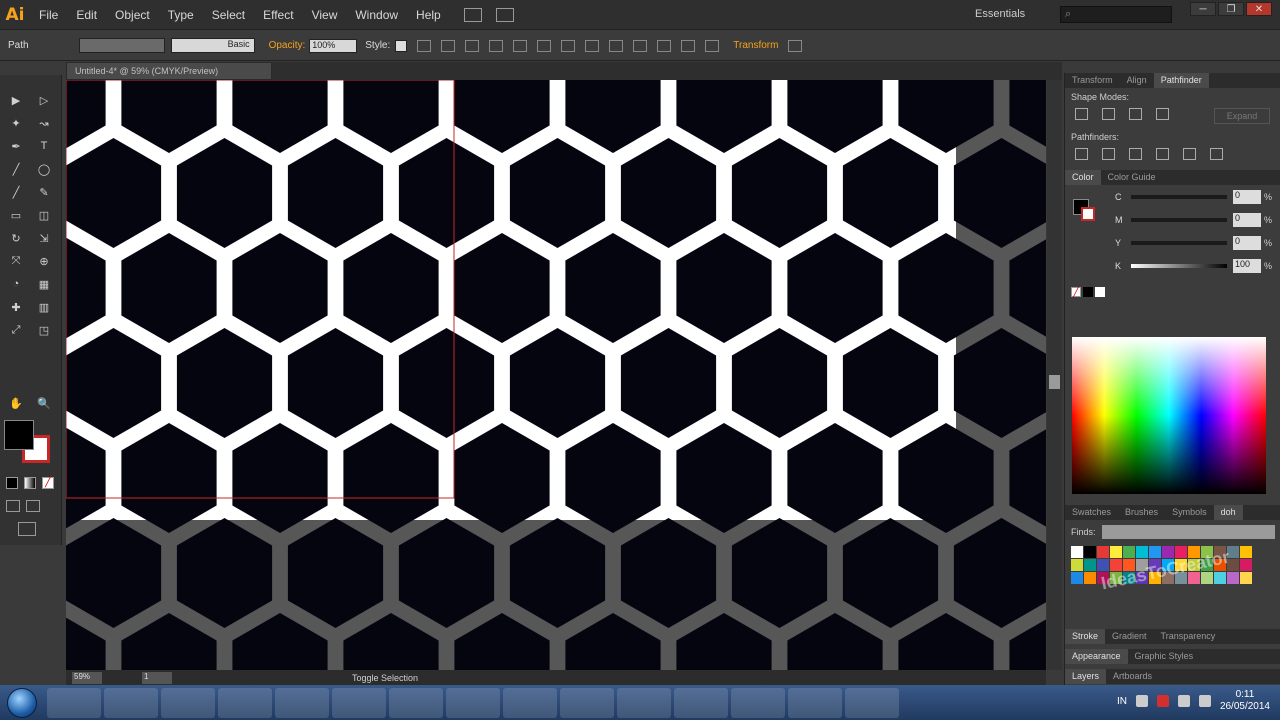 Image resolution: width=1280 pixels, height=720 pixels. Describe the element at coordinates (1247, 242) in the screenshot. I see `yellow-value: 0` at that location.